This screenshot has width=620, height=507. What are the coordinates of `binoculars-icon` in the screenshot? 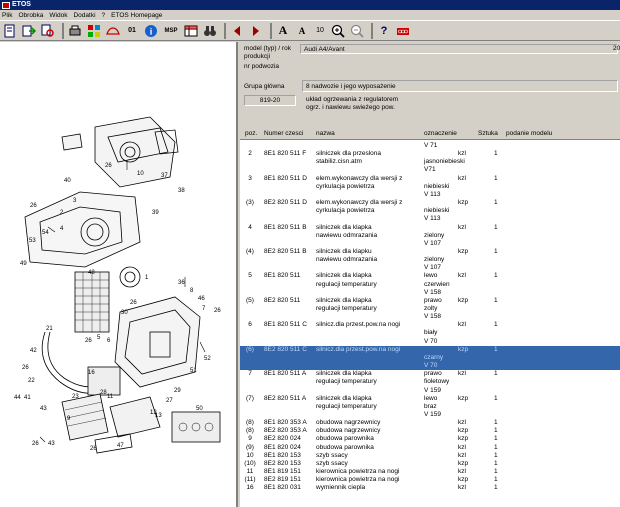 It's located at (210, 31).